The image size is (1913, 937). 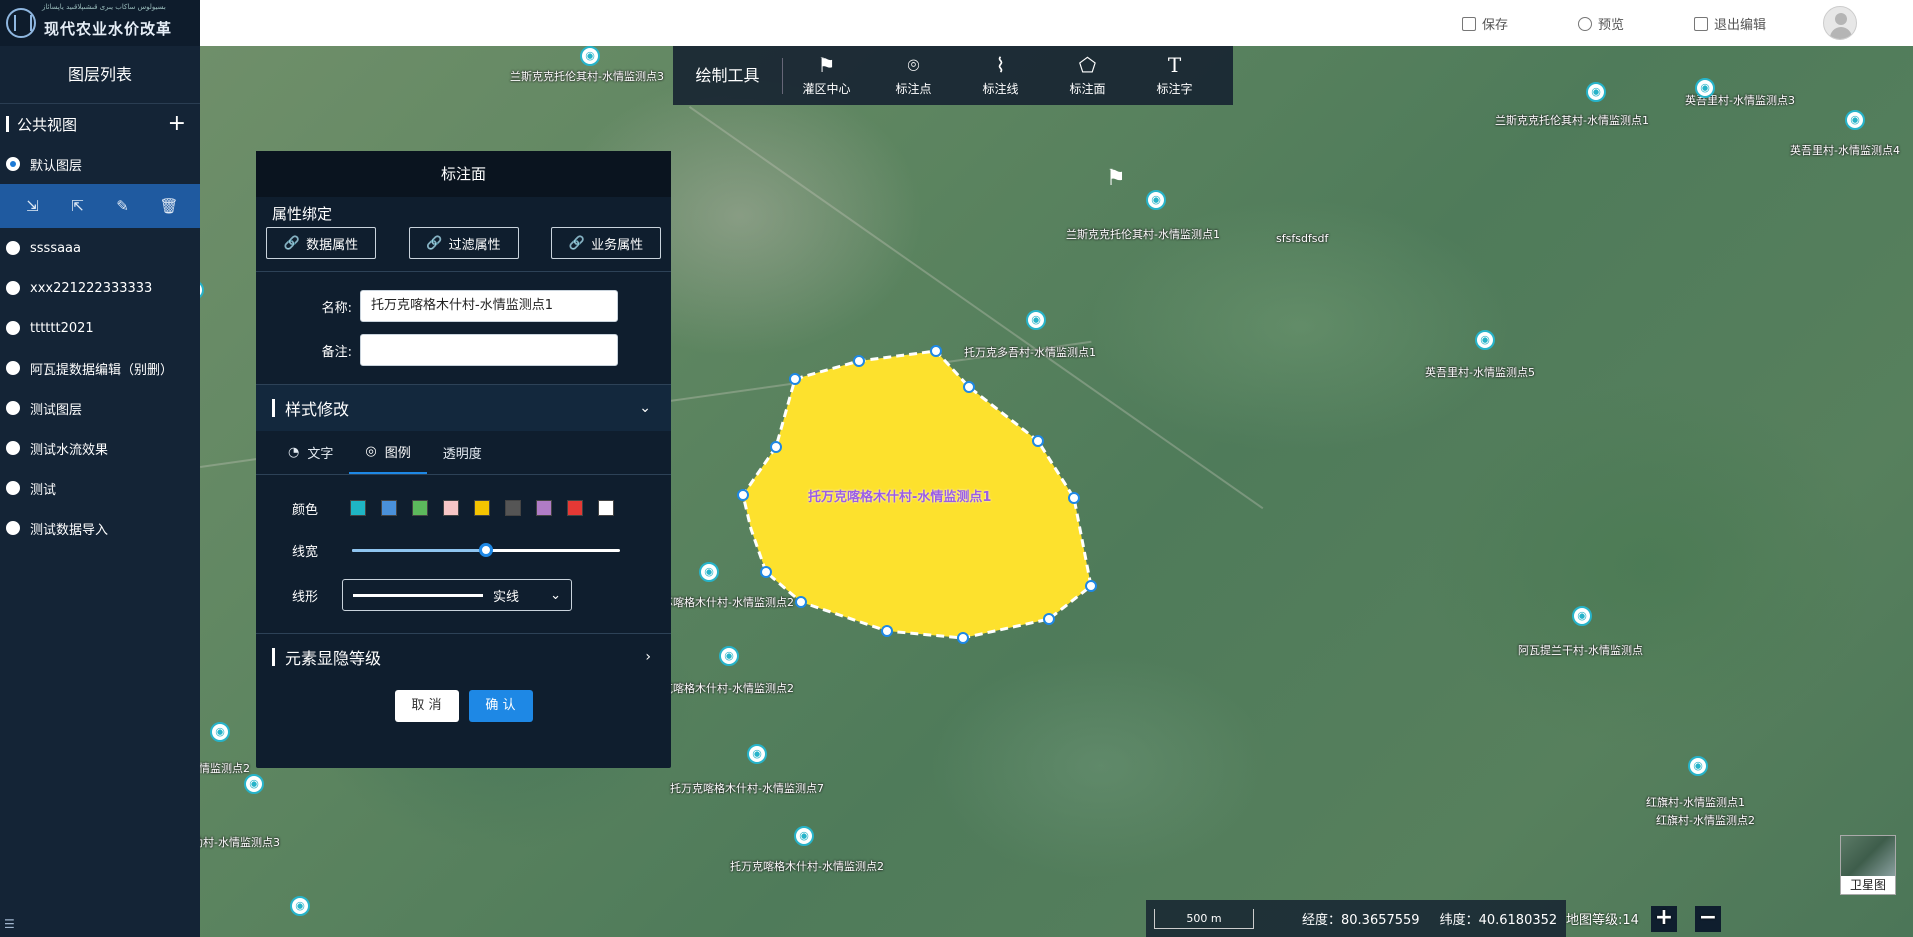 What do you see at coordinates (78, 206) in the screenshot?
I see `export-icon: ⇱` at bounding box center [78, 206].